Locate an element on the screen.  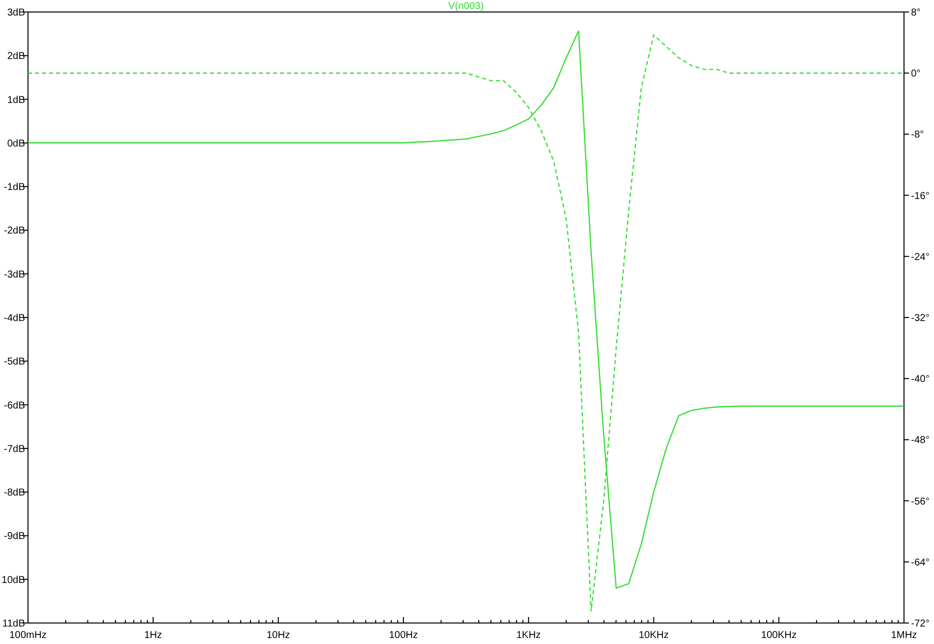
trace-title: V(n003) is located at coordinates (466, 6).